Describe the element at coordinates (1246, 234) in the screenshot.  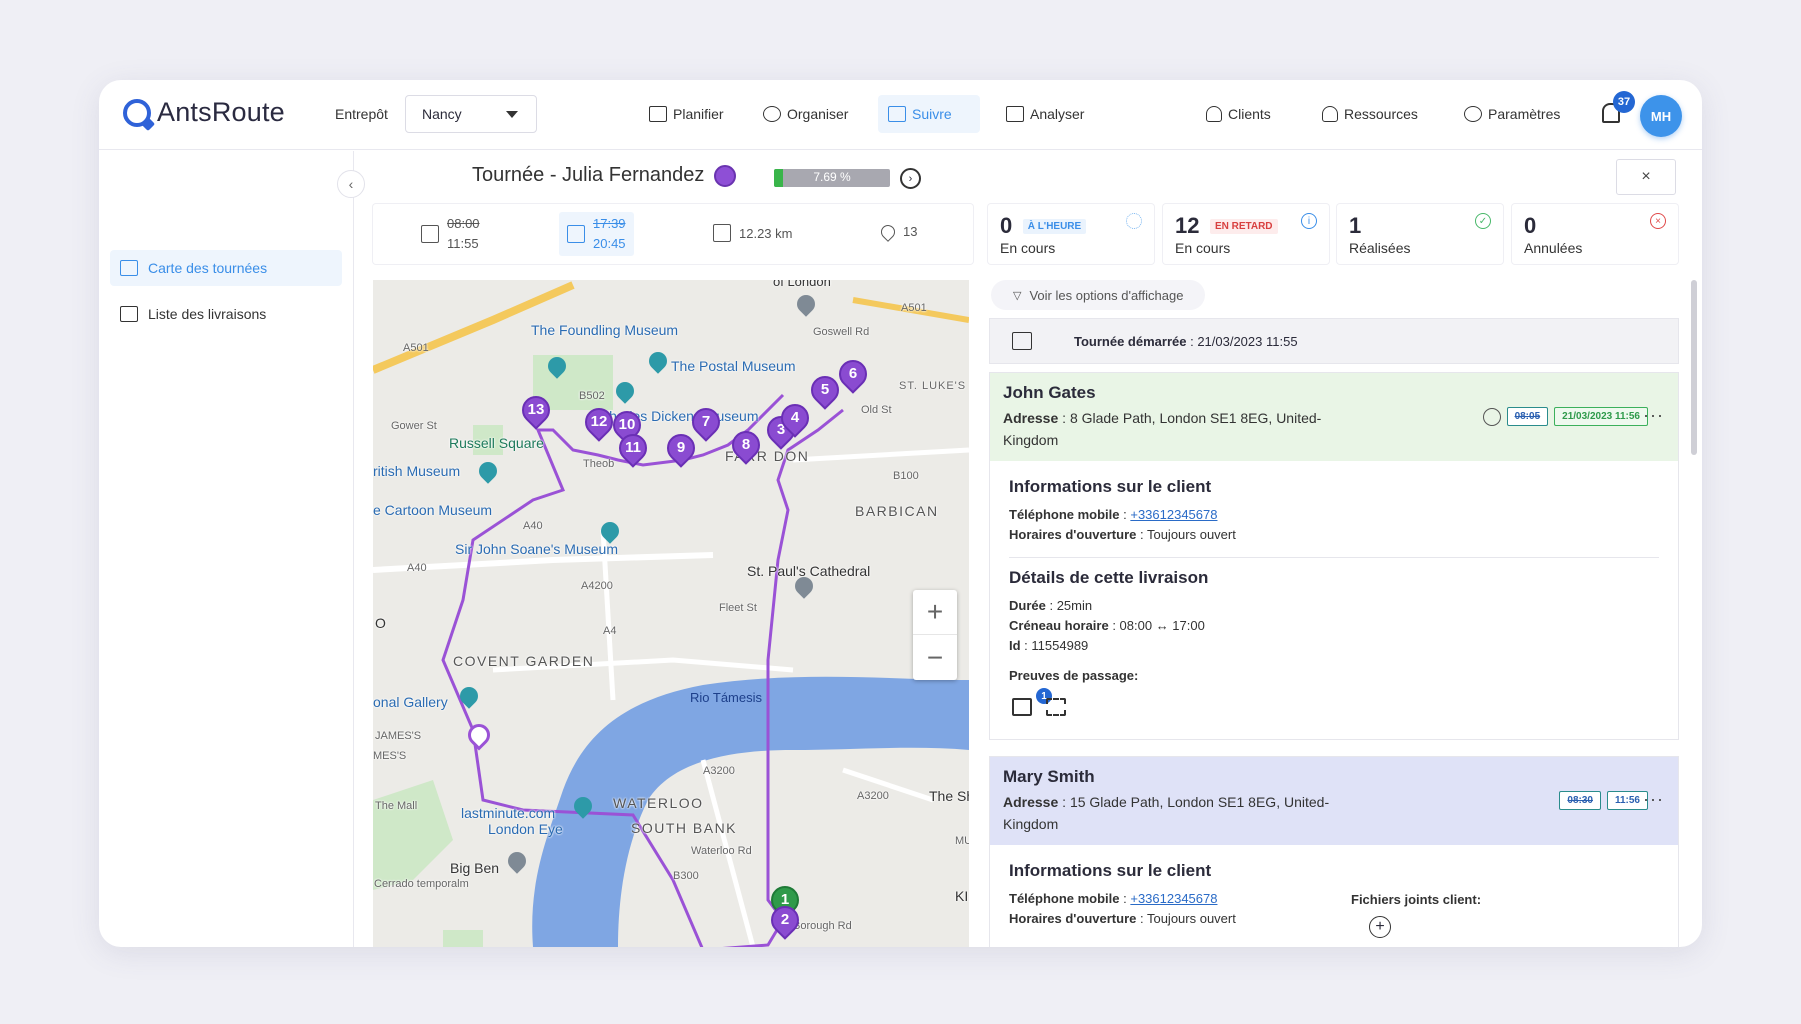
I see `status-card-late: 12 EN RETARD En cours i` at that location.